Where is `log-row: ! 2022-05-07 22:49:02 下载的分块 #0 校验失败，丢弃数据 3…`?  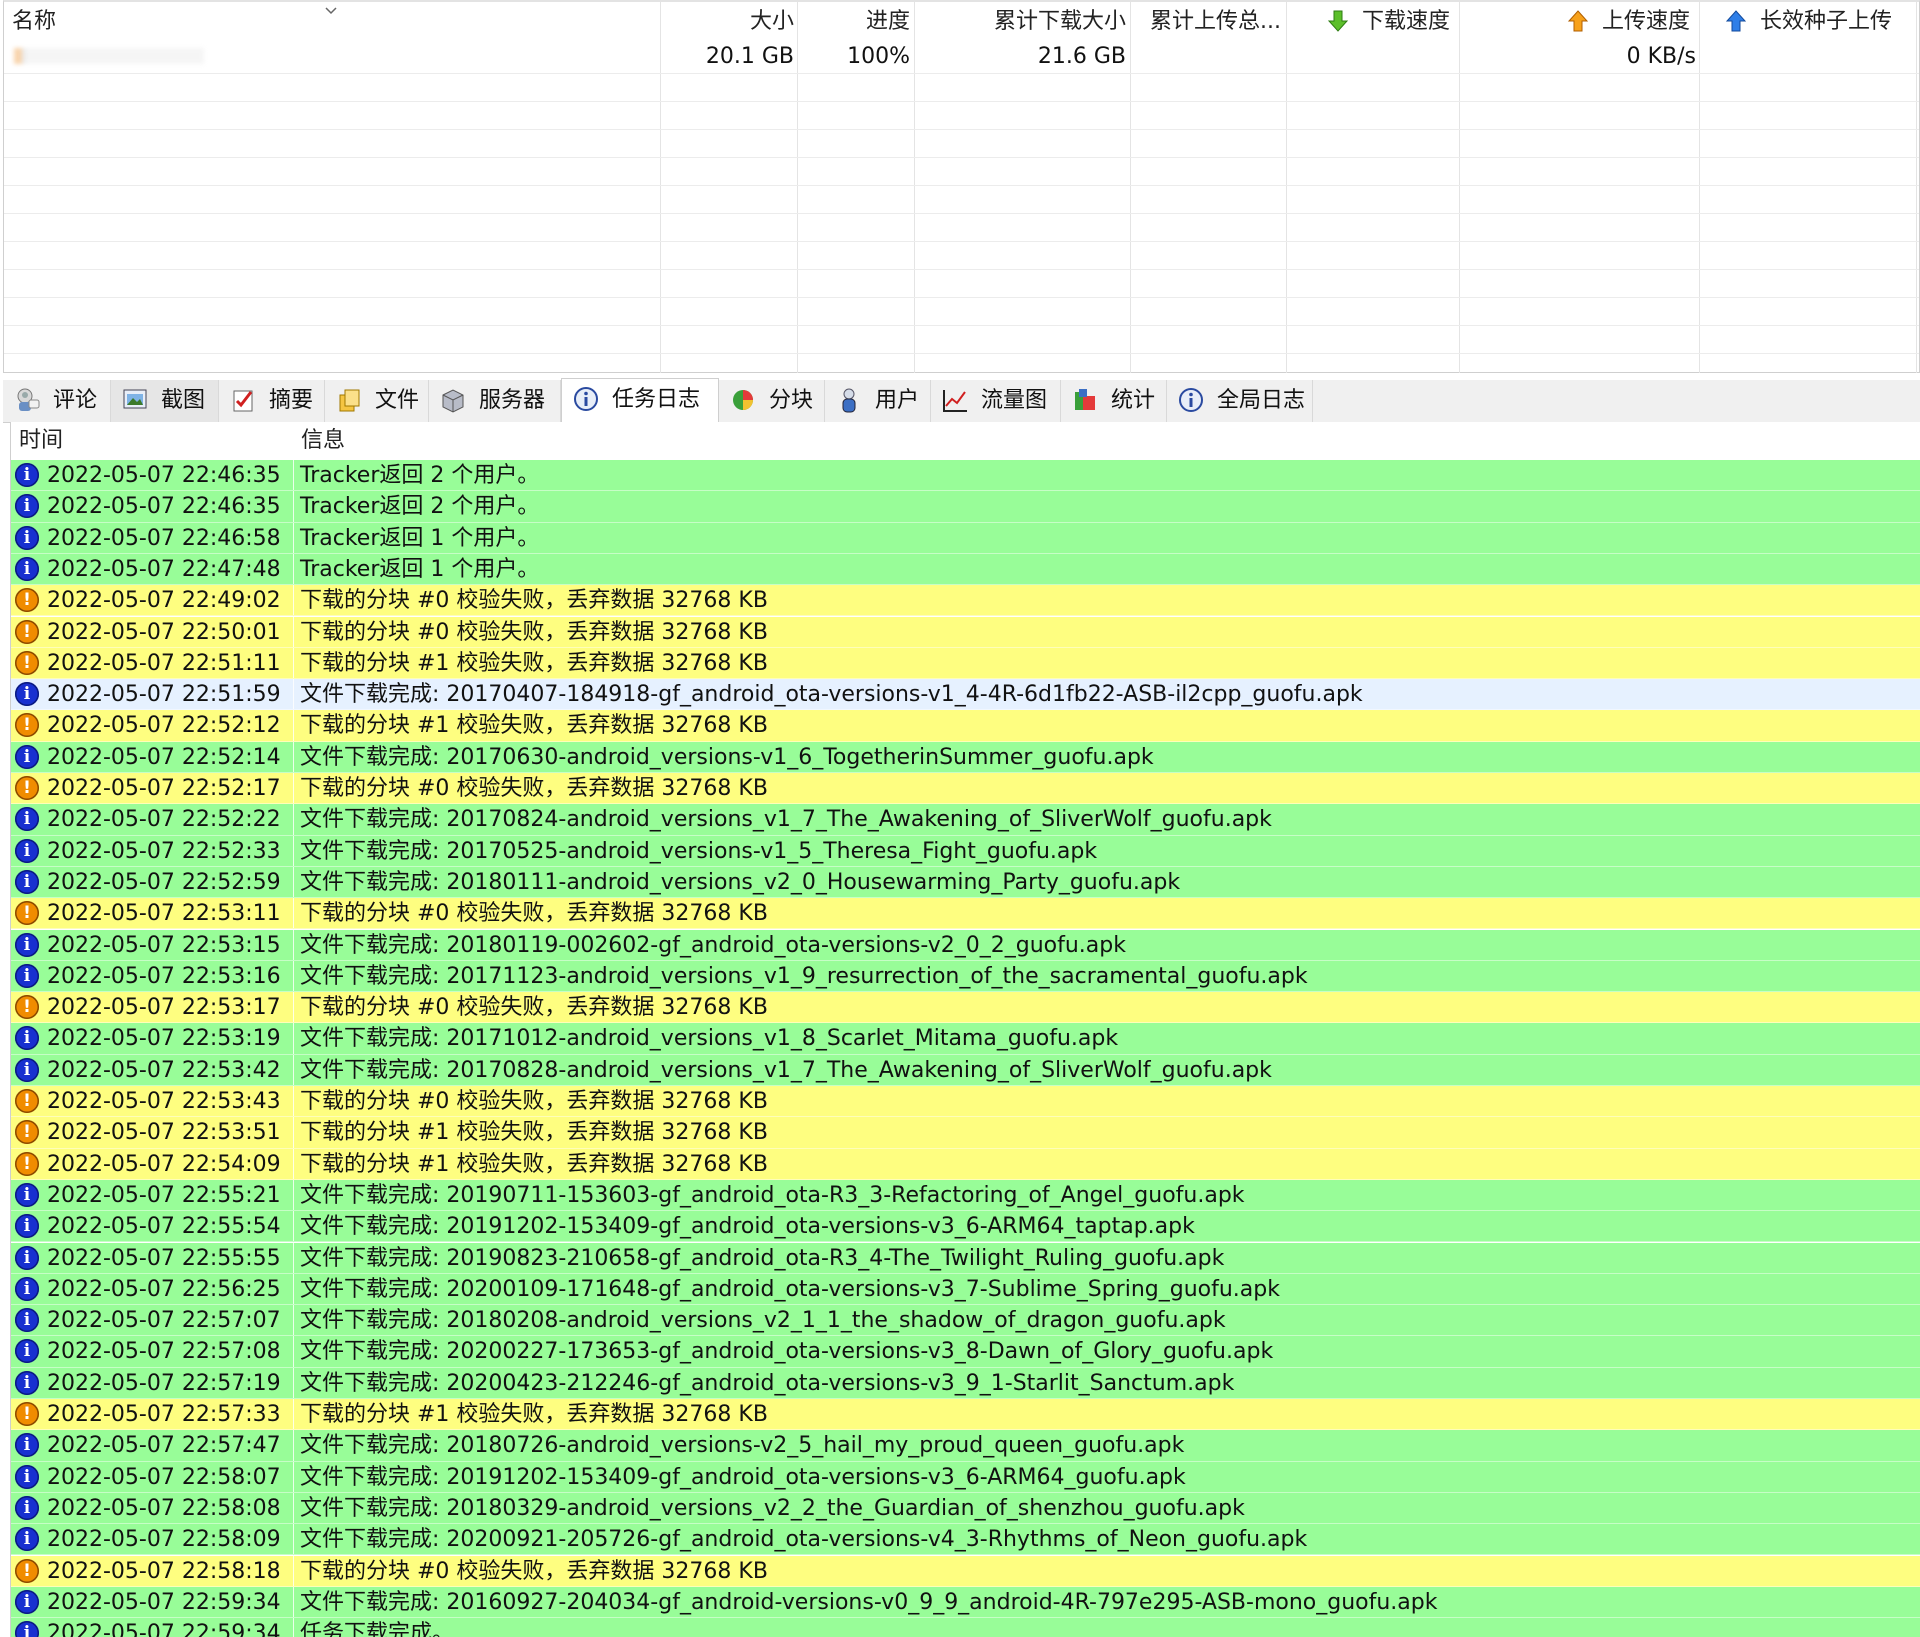 log-row: ! 2022-05-07 22:49:02 下载的分块 #0 校验失败，丢弃数据 3… is located at coordinates (965, 601).